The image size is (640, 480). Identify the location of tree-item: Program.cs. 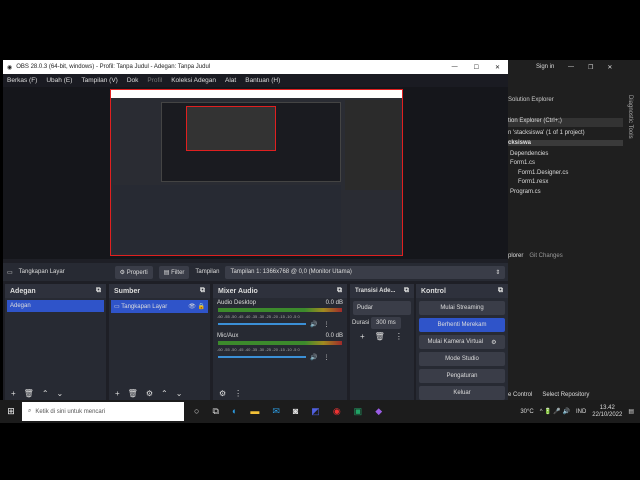
(539, 192).